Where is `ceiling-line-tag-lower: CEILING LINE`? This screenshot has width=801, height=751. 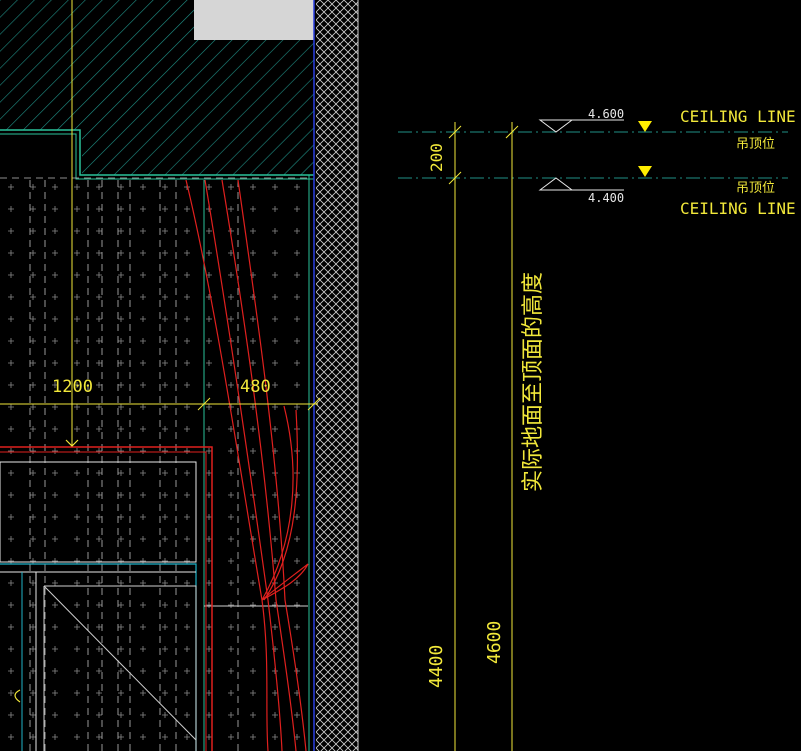
ceiling-line-tag-lower: CEILING LINE is located at coordinates (738, 208).